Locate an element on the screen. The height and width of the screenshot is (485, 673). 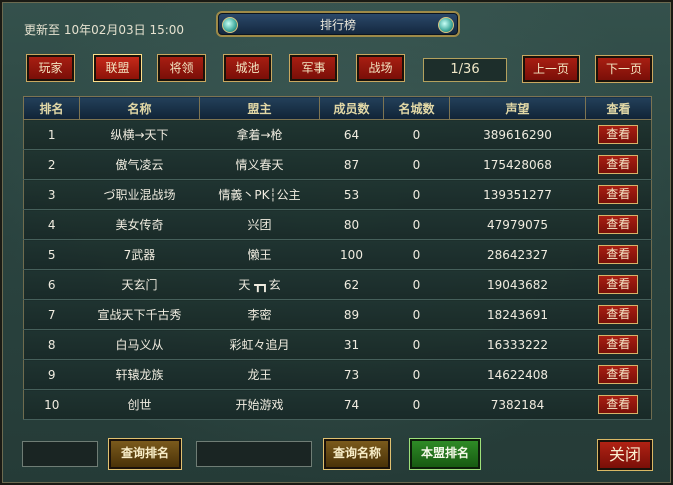
alliance-name-cell: 7武器 is located at coordinates (139, 254).